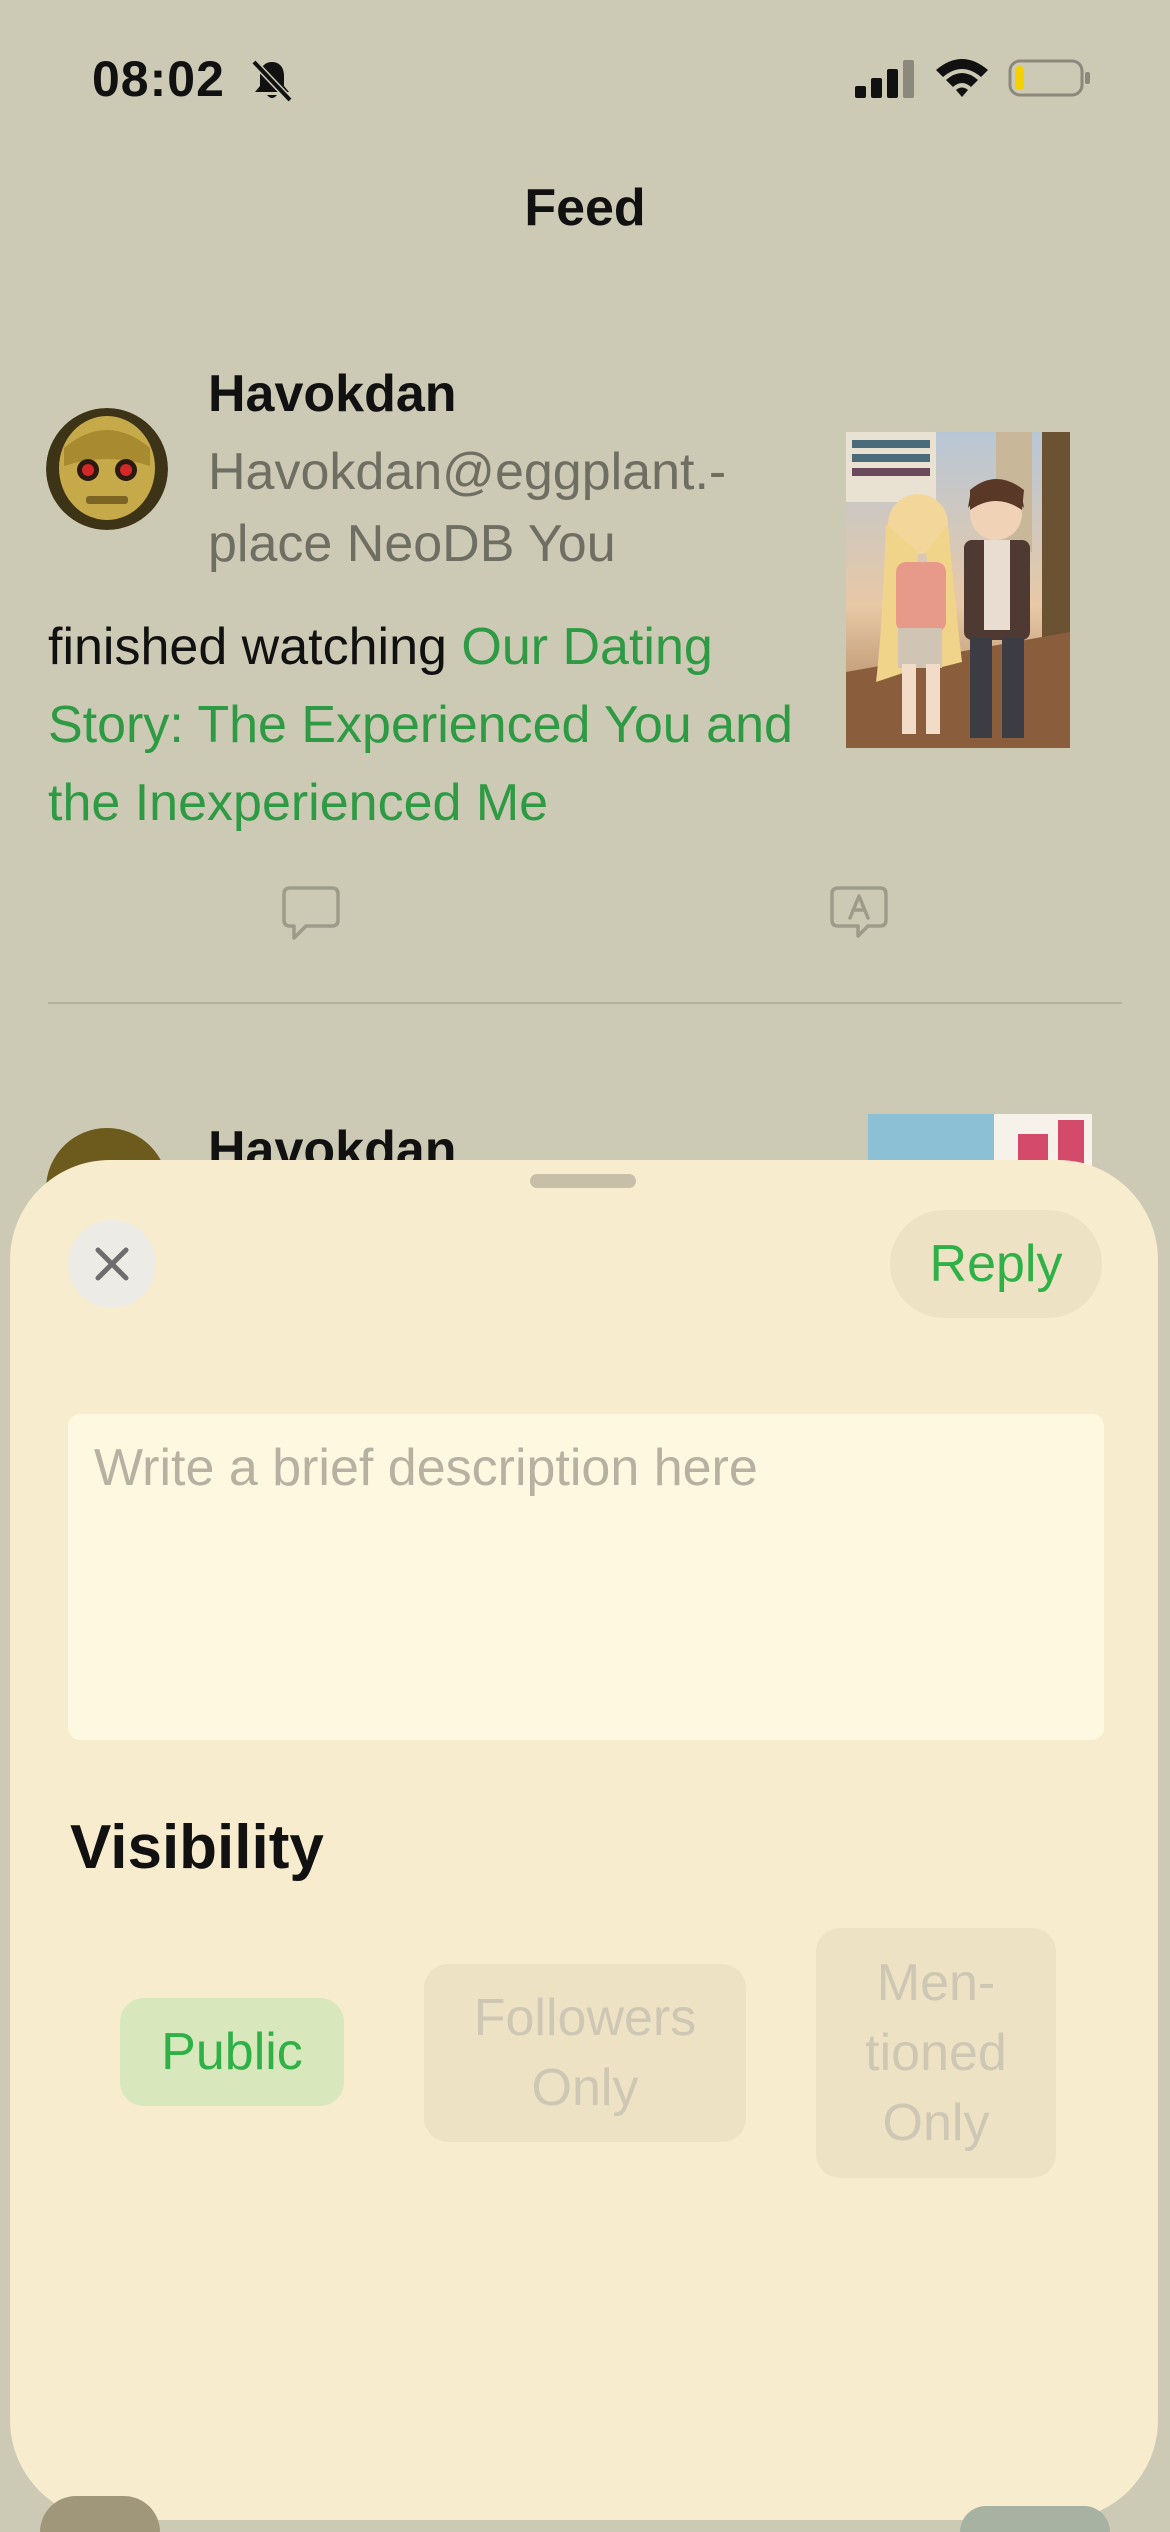 The height and width of the screenshot is (2532, 1170). What do you see at coordinates (585, 75) in the screenshot?
I see `status-bar: 08:02` at bounding box center [585, 75].